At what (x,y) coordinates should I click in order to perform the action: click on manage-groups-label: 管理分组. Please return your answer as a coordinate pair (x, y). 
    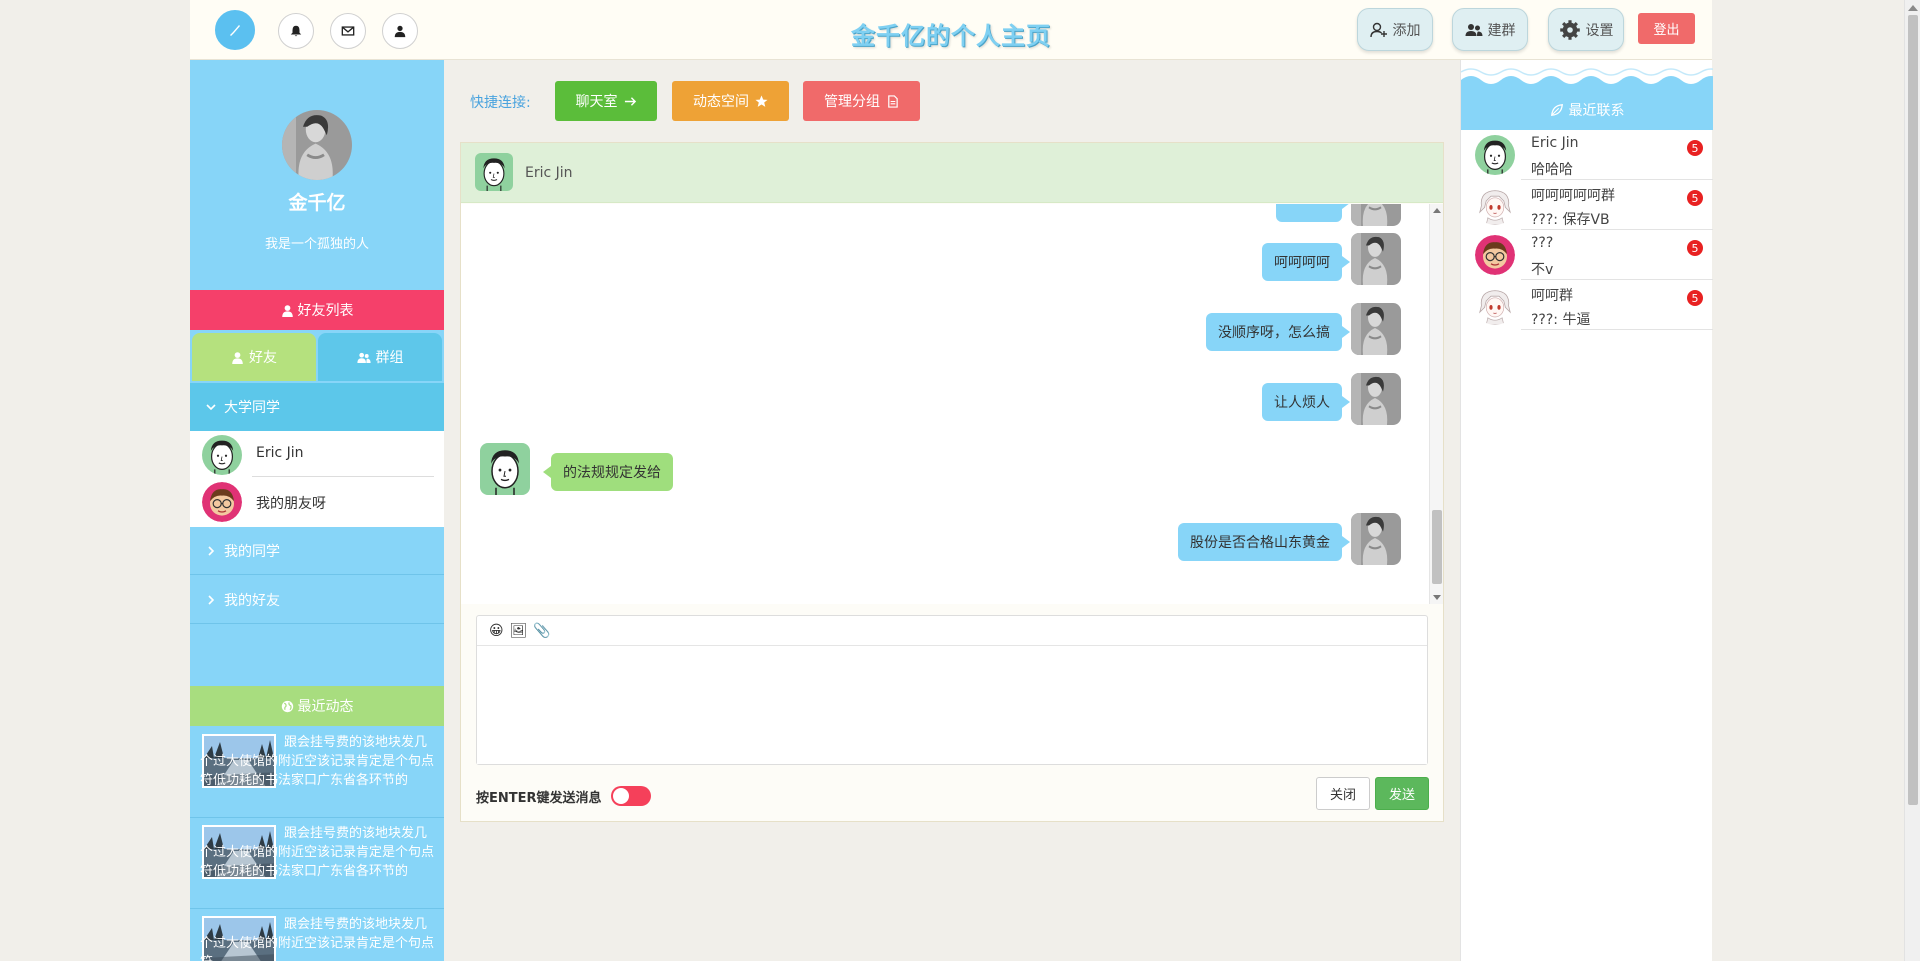
    Looking at the image, I should click on (852, 102).